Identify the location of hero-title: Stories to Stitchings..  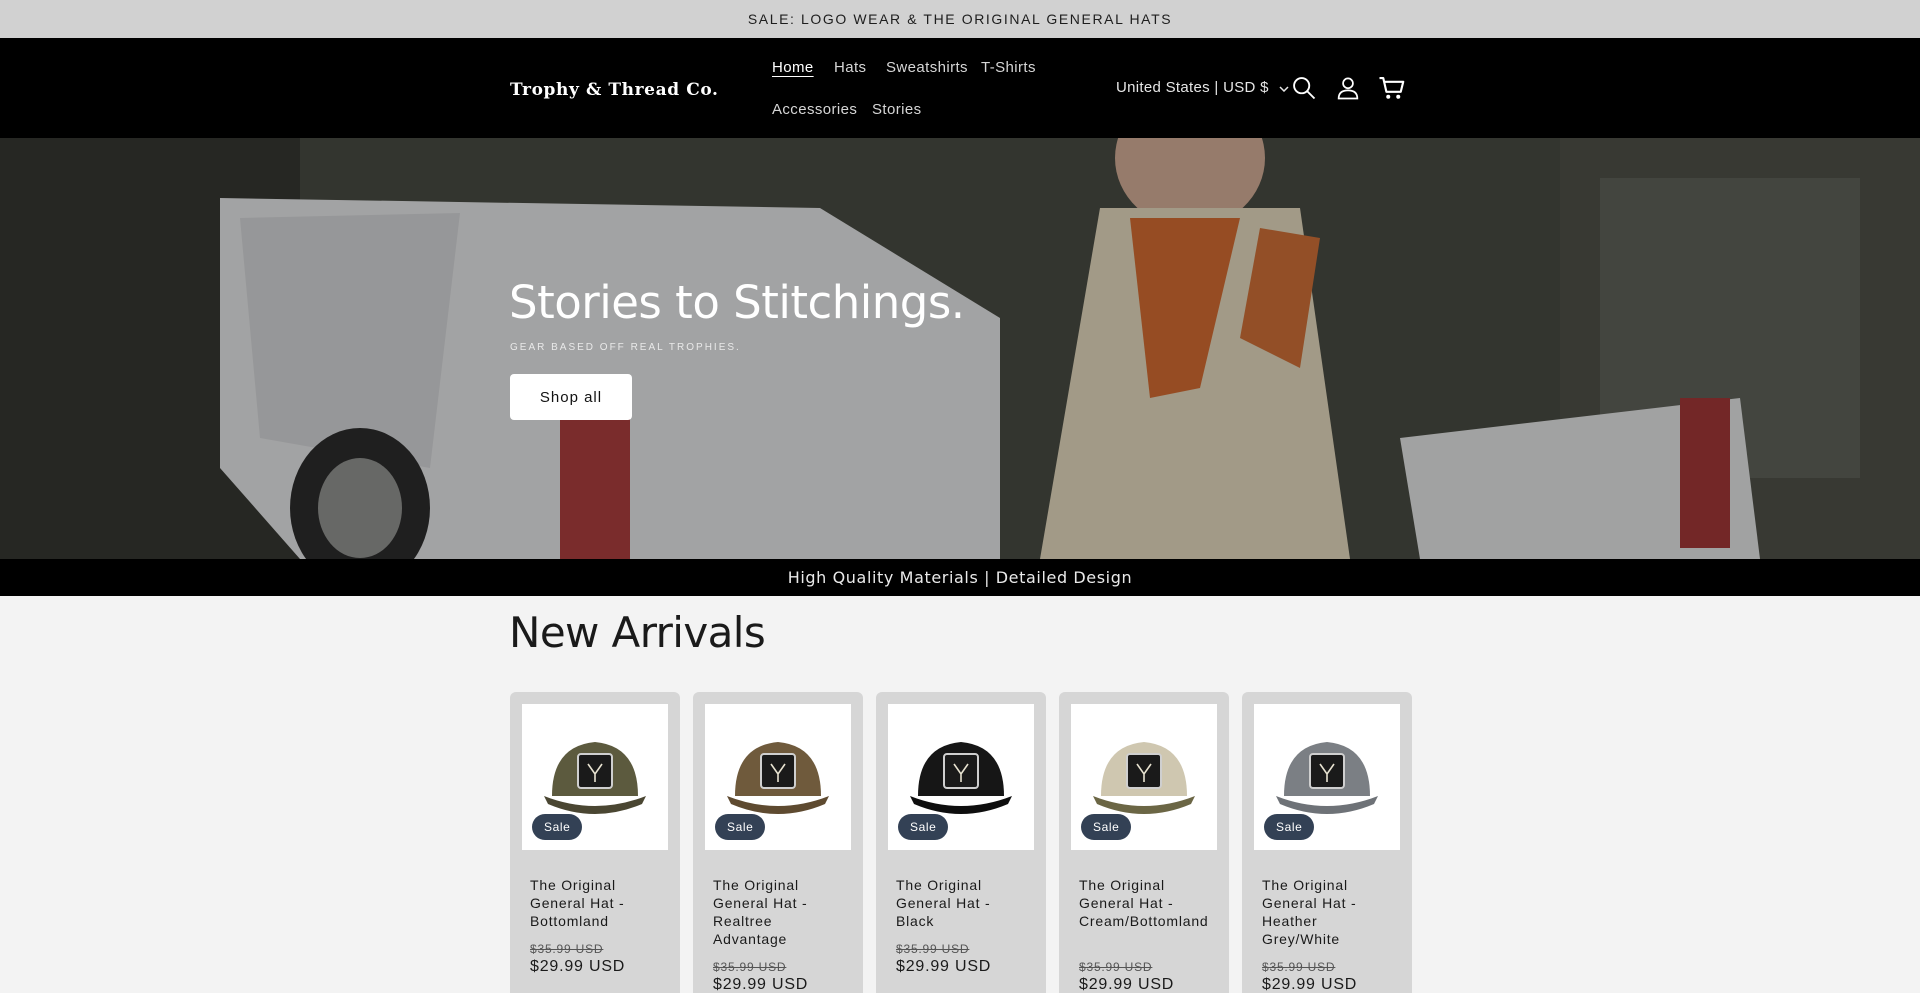
(737, 302).